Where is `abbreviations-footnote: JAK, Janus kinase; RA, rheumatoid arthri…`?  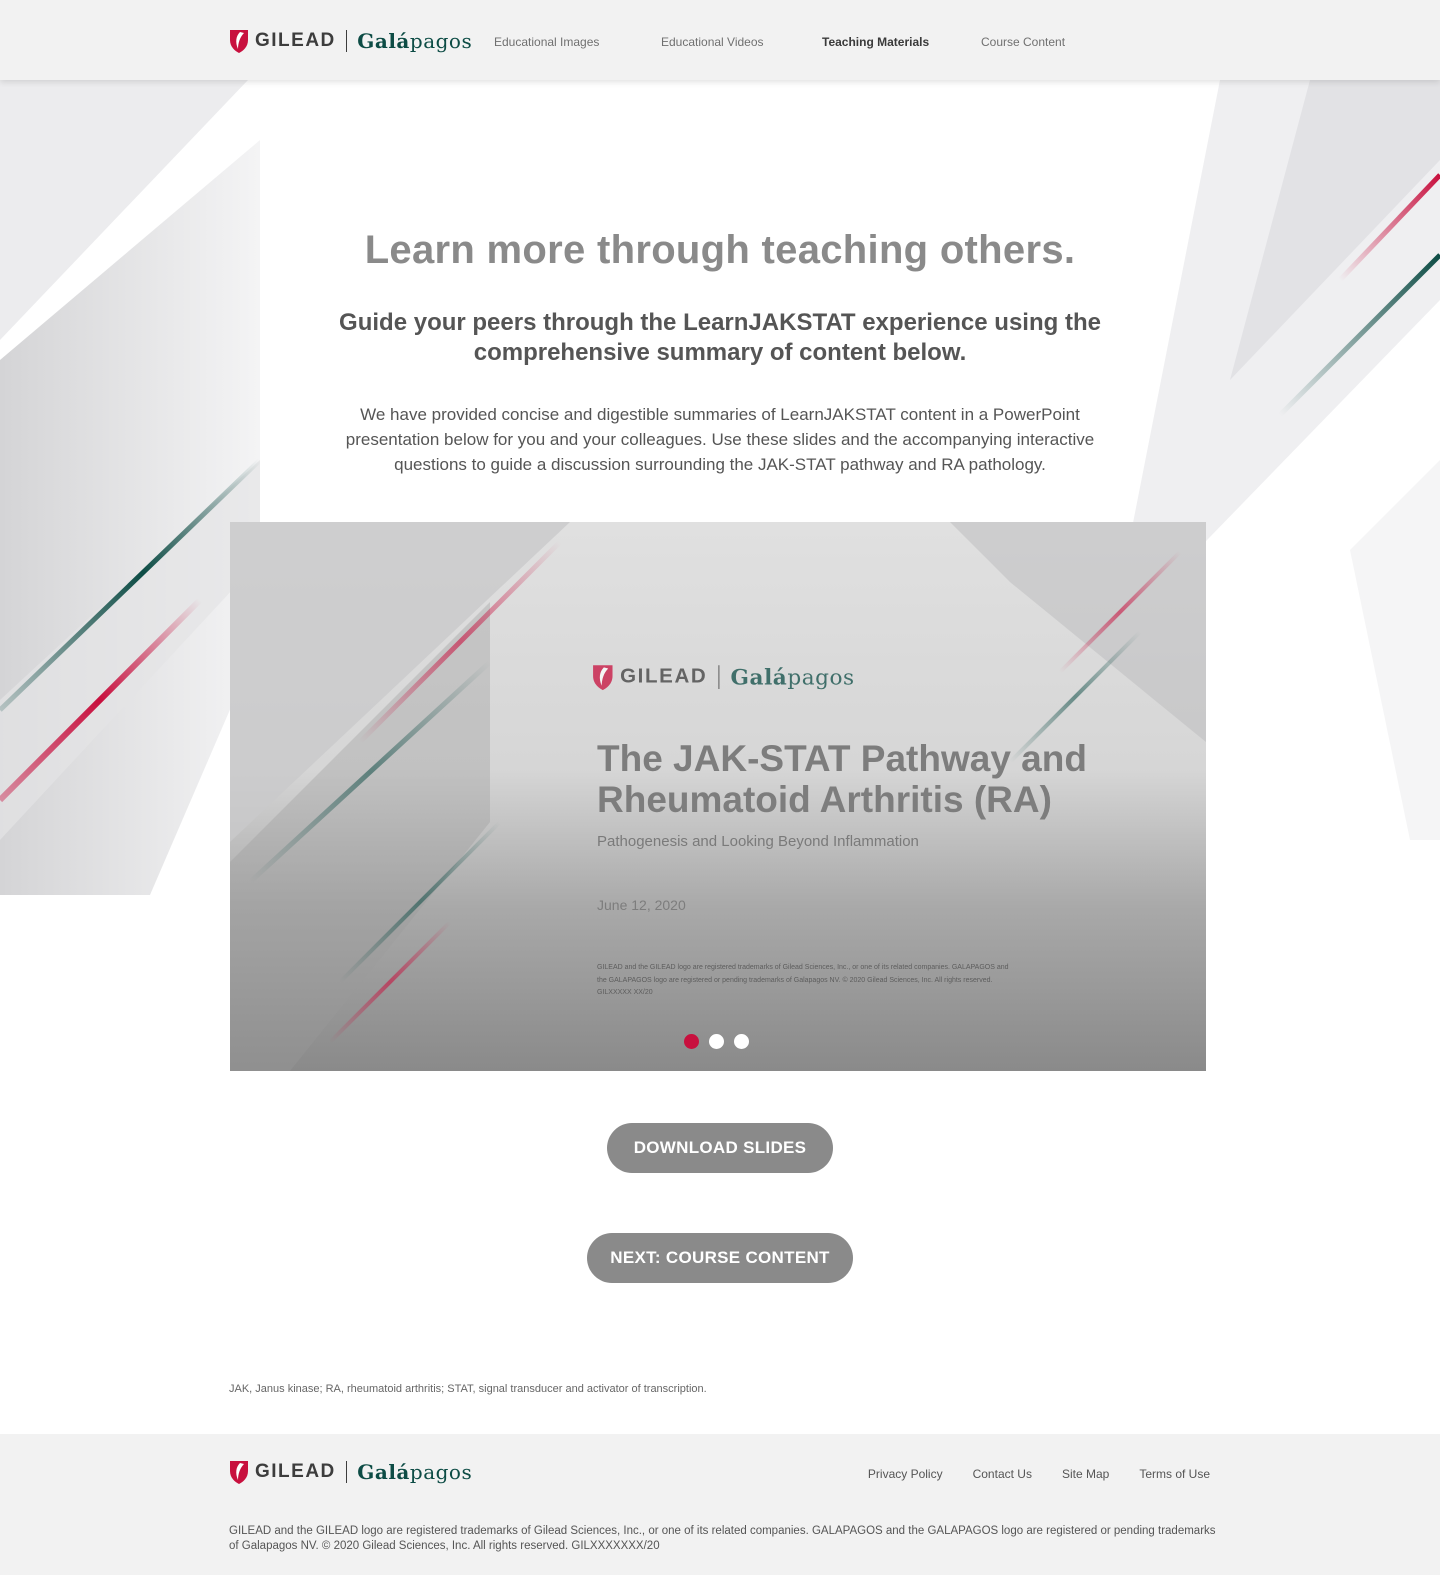
abbreviations-footnote: JAK, Janus kinase; RA, rheumatoid arthri… is located at coordinates (468, 1389).